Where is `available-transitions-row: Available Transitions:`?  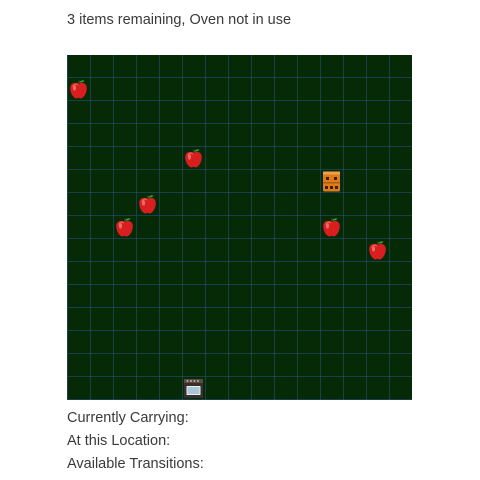
available-transitions-row: Available Transitions: is located at coordinates (137, 464).